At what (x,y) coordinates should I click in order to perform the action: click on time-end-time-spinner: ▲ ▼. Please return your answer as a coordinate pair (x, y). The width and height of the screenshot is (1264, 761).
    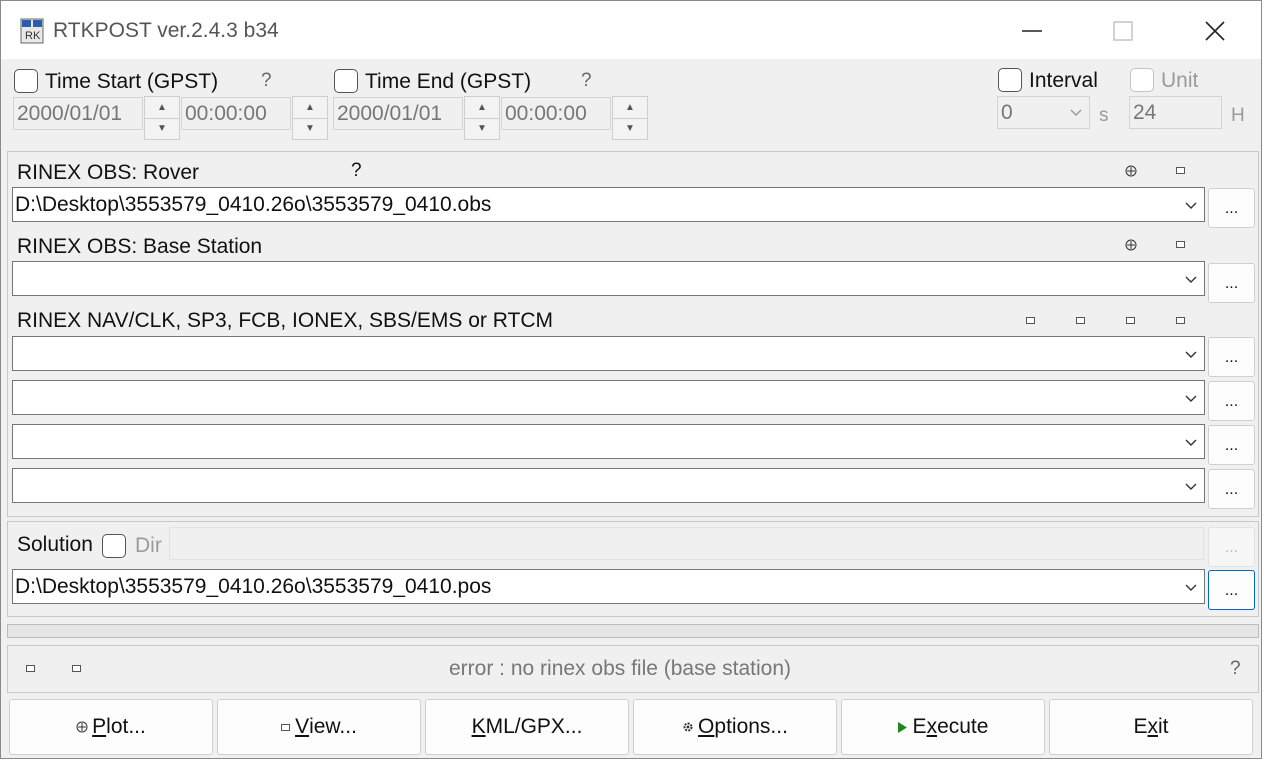
    Looking at the image, I should click on (630, 118).